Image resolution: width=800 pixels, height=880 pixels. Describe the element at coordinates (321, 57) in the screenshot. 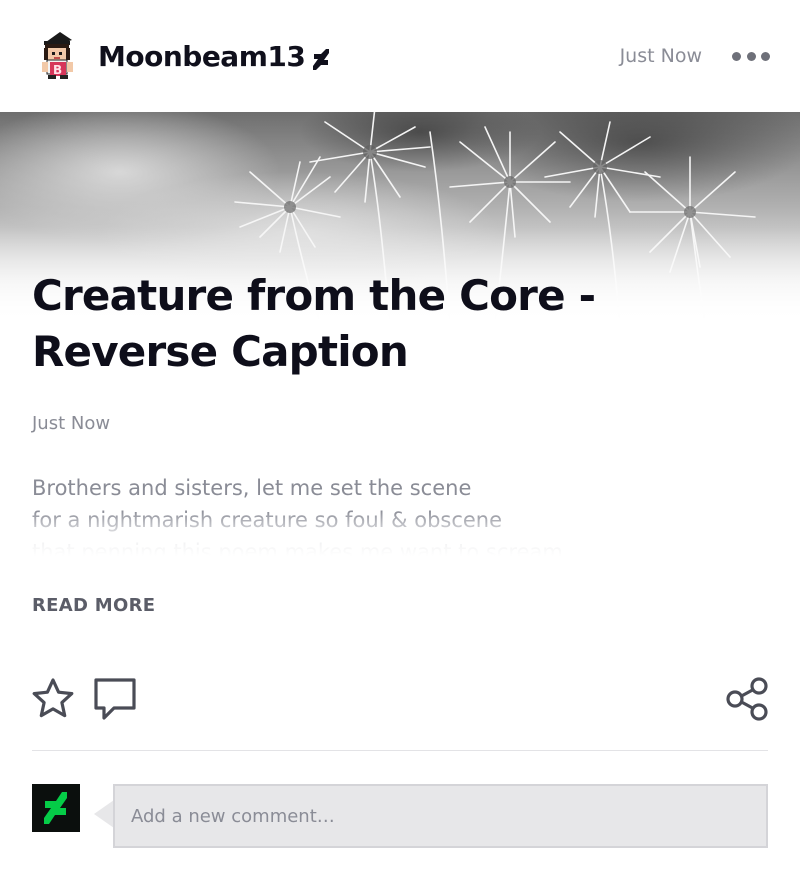

I see `deviantart-badge-icon` at that location.